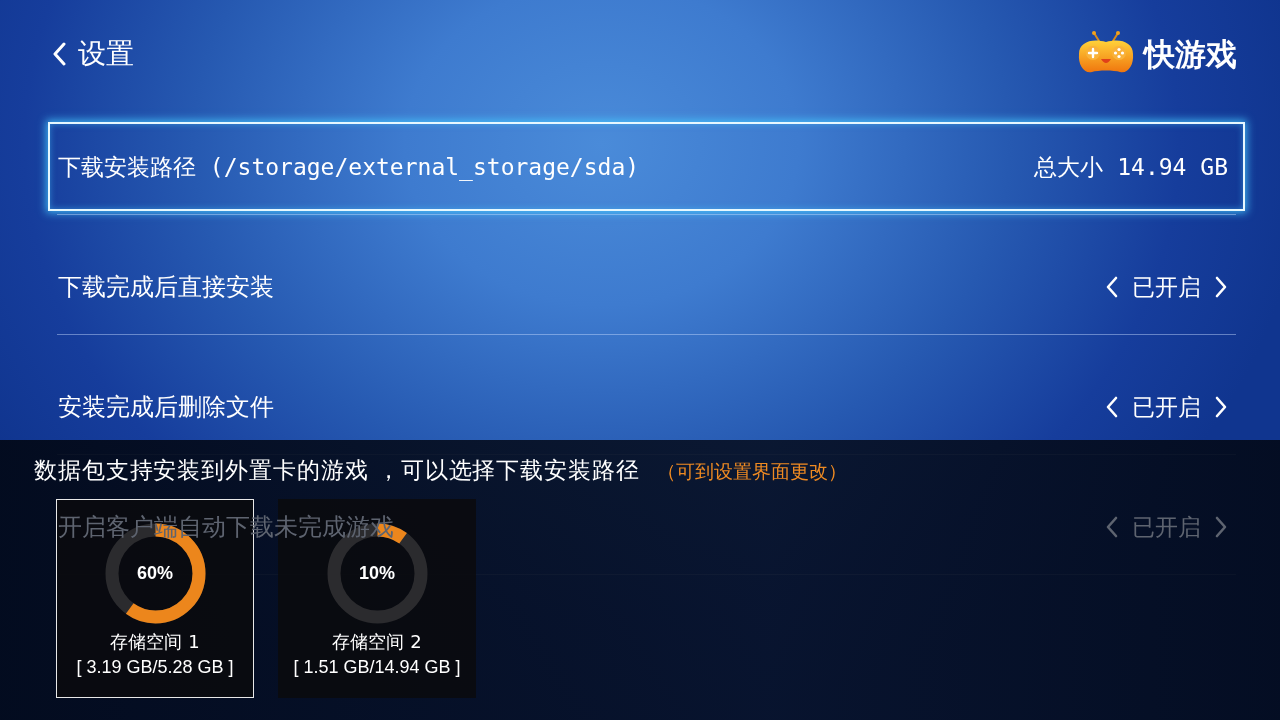  What do you see at coordinates (155, 573) in the screenshot?
I see `usage-percent: 60%` at bounding box center [155, 573].